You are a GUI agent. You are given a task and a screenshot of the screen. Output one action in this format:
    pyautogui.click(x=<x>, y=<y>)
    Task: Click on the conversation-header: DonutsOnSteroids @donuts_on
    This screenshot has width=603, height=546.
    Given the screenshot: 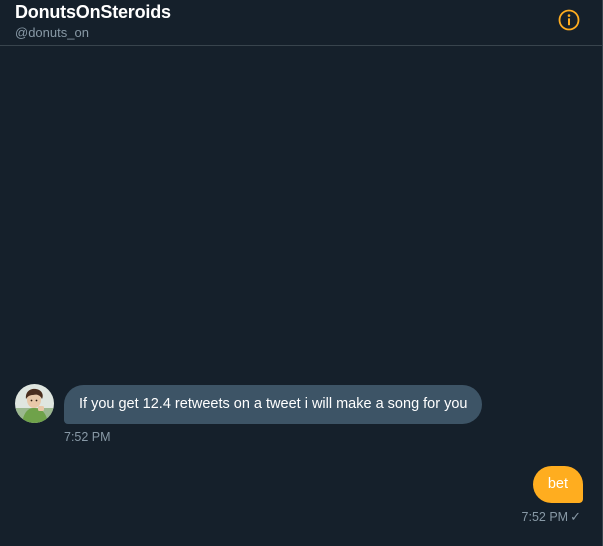 What is the action you would take?
    pyautogui.click(x=301, y=23)
    